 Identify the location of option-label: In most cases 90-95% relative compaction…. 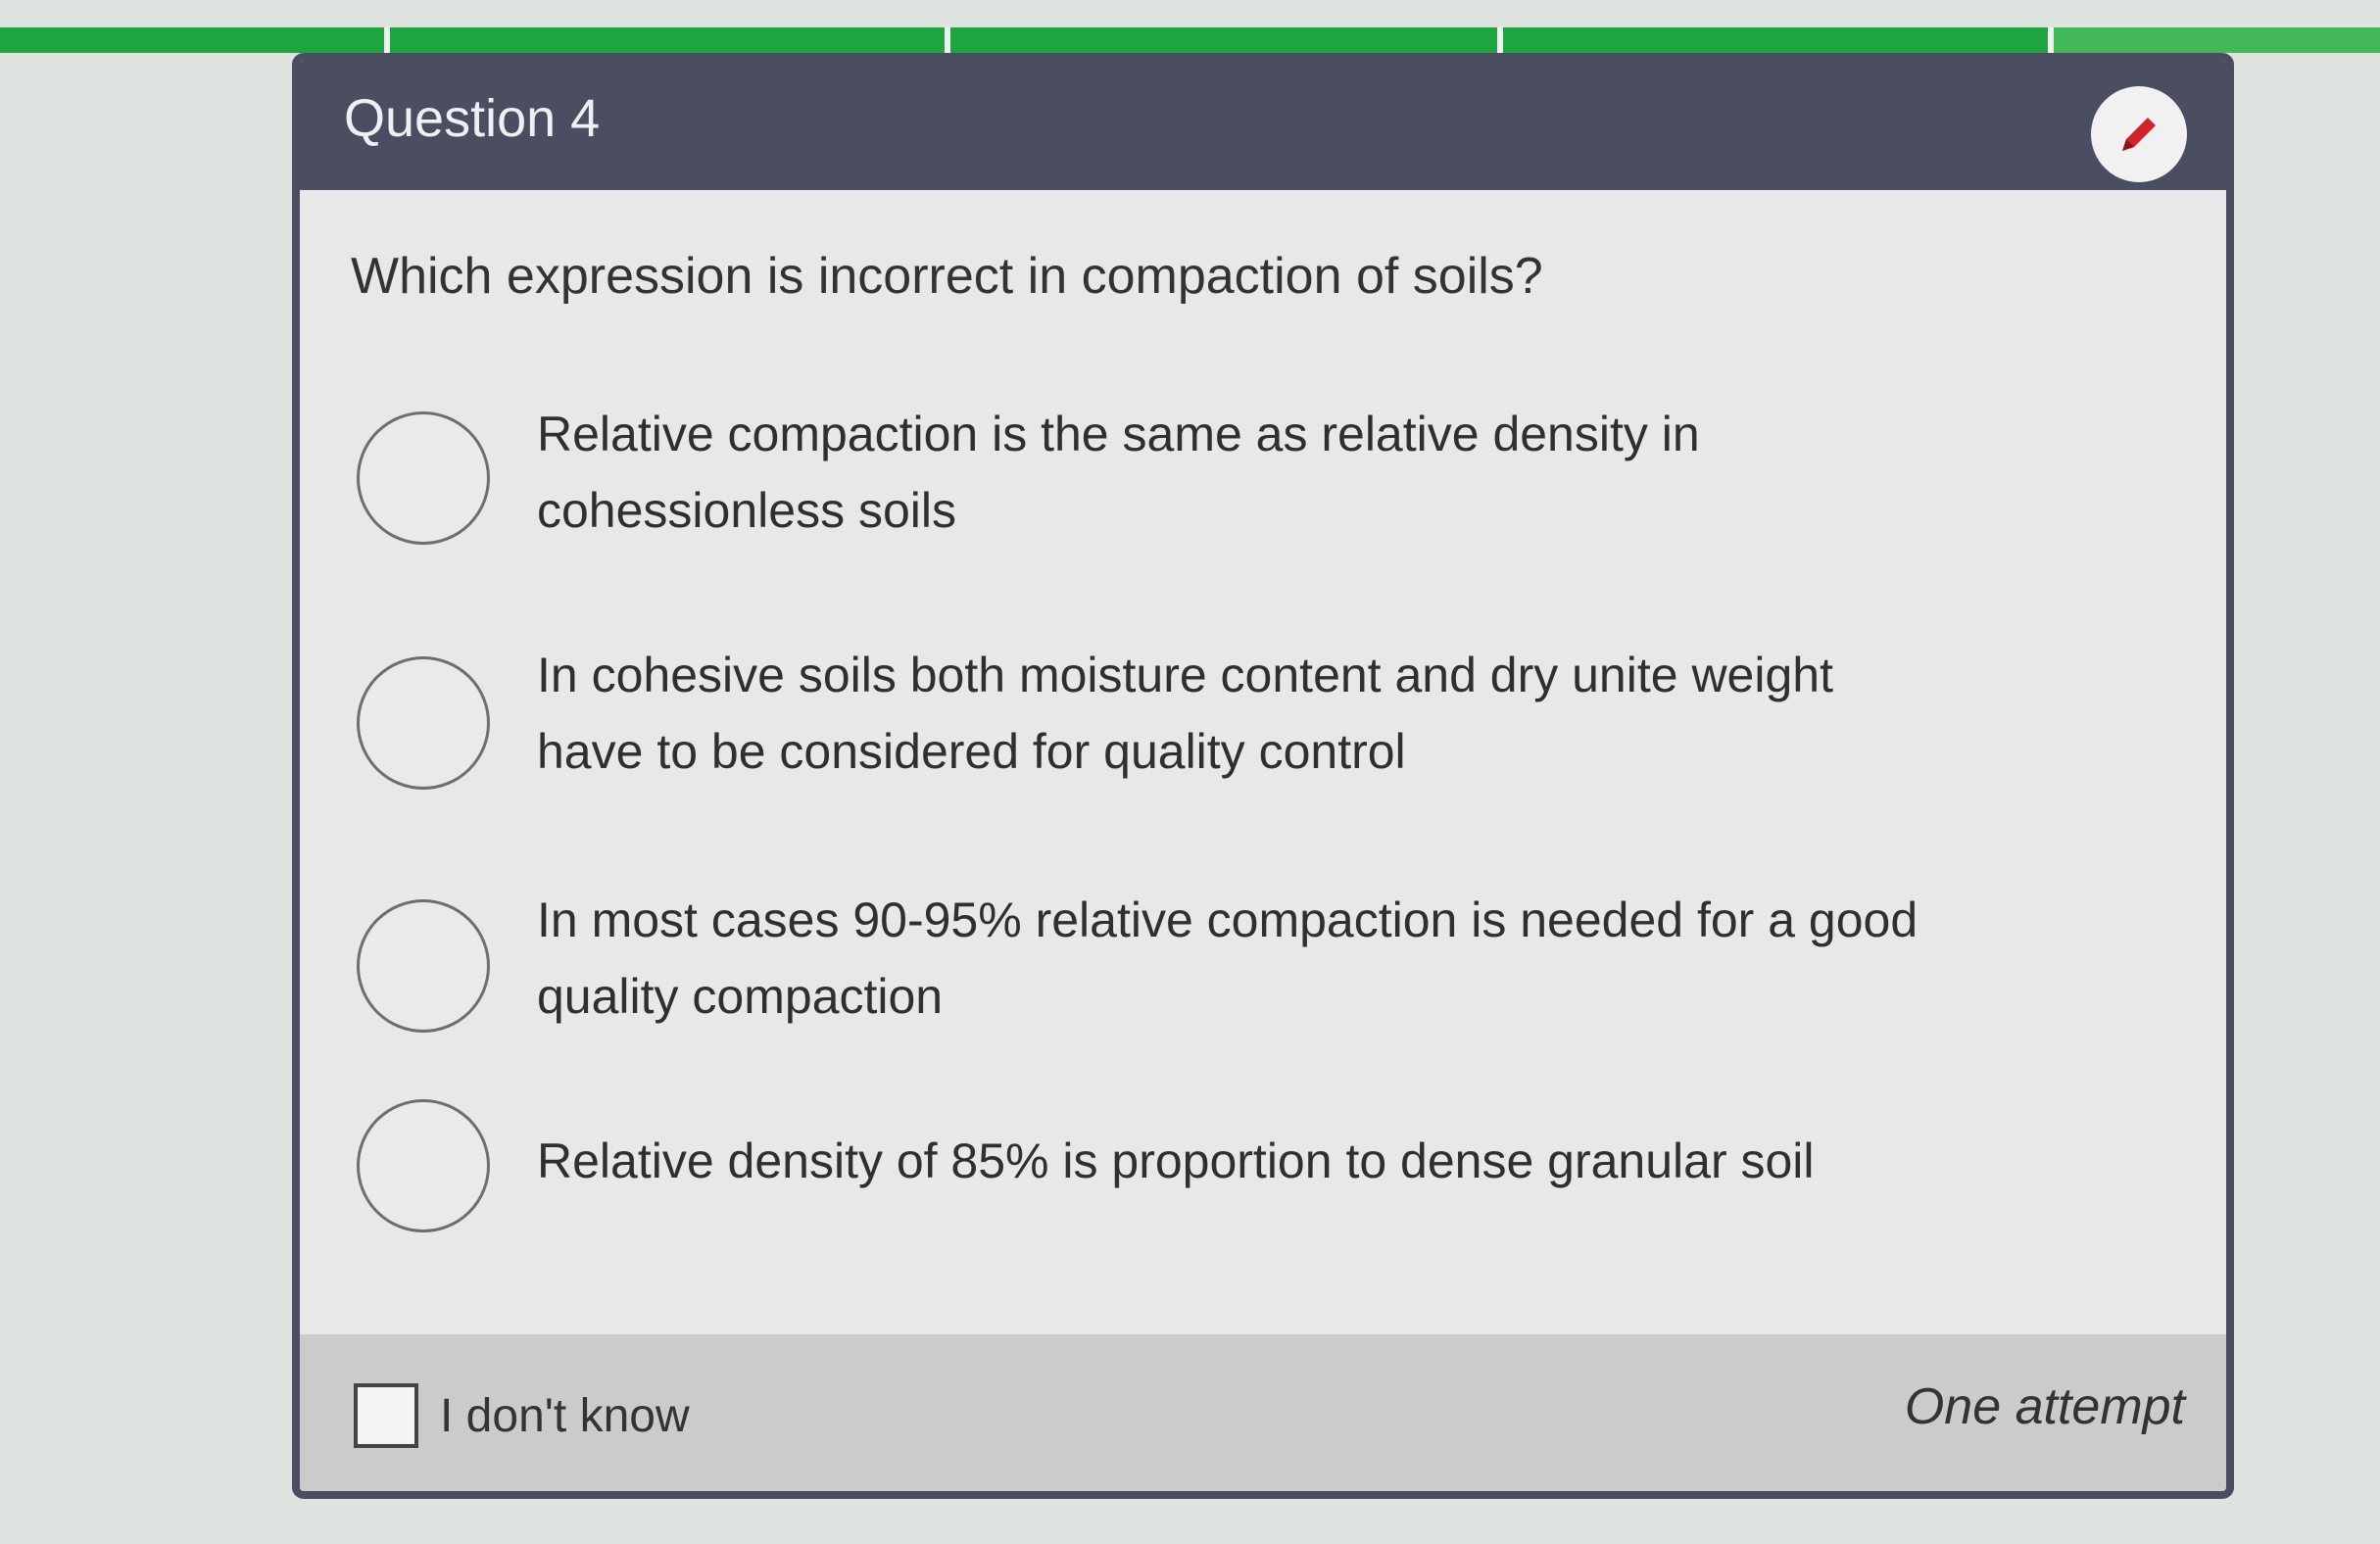
(1311, 959).